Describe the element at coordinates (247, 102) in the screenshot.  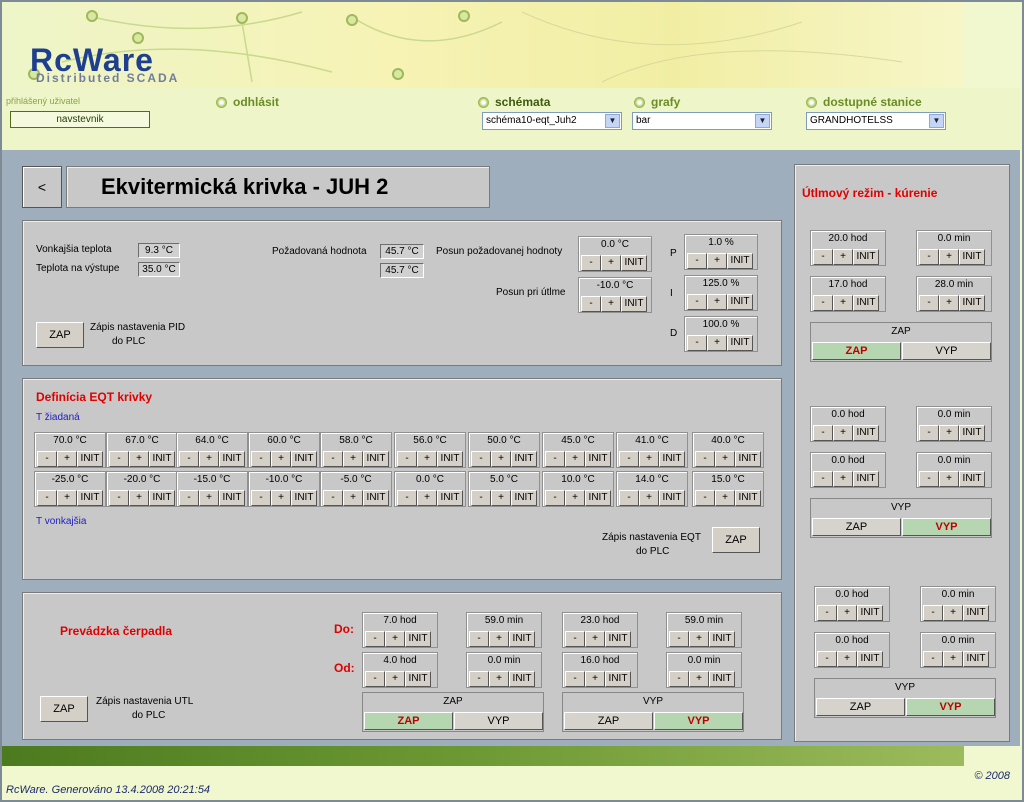
I see `logout-link: odhlásit` at that location.